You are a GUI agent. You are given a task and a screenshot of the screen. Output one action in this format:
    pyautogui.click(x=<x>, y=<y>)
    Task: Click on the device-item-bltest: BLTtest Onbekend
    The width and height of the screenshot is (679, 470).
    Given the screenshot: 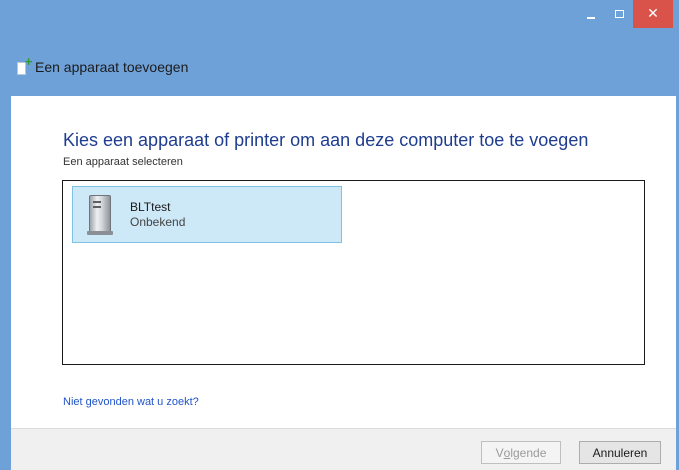 What is the action you would take?
    pyautogui.click(x=207, y=214)
    